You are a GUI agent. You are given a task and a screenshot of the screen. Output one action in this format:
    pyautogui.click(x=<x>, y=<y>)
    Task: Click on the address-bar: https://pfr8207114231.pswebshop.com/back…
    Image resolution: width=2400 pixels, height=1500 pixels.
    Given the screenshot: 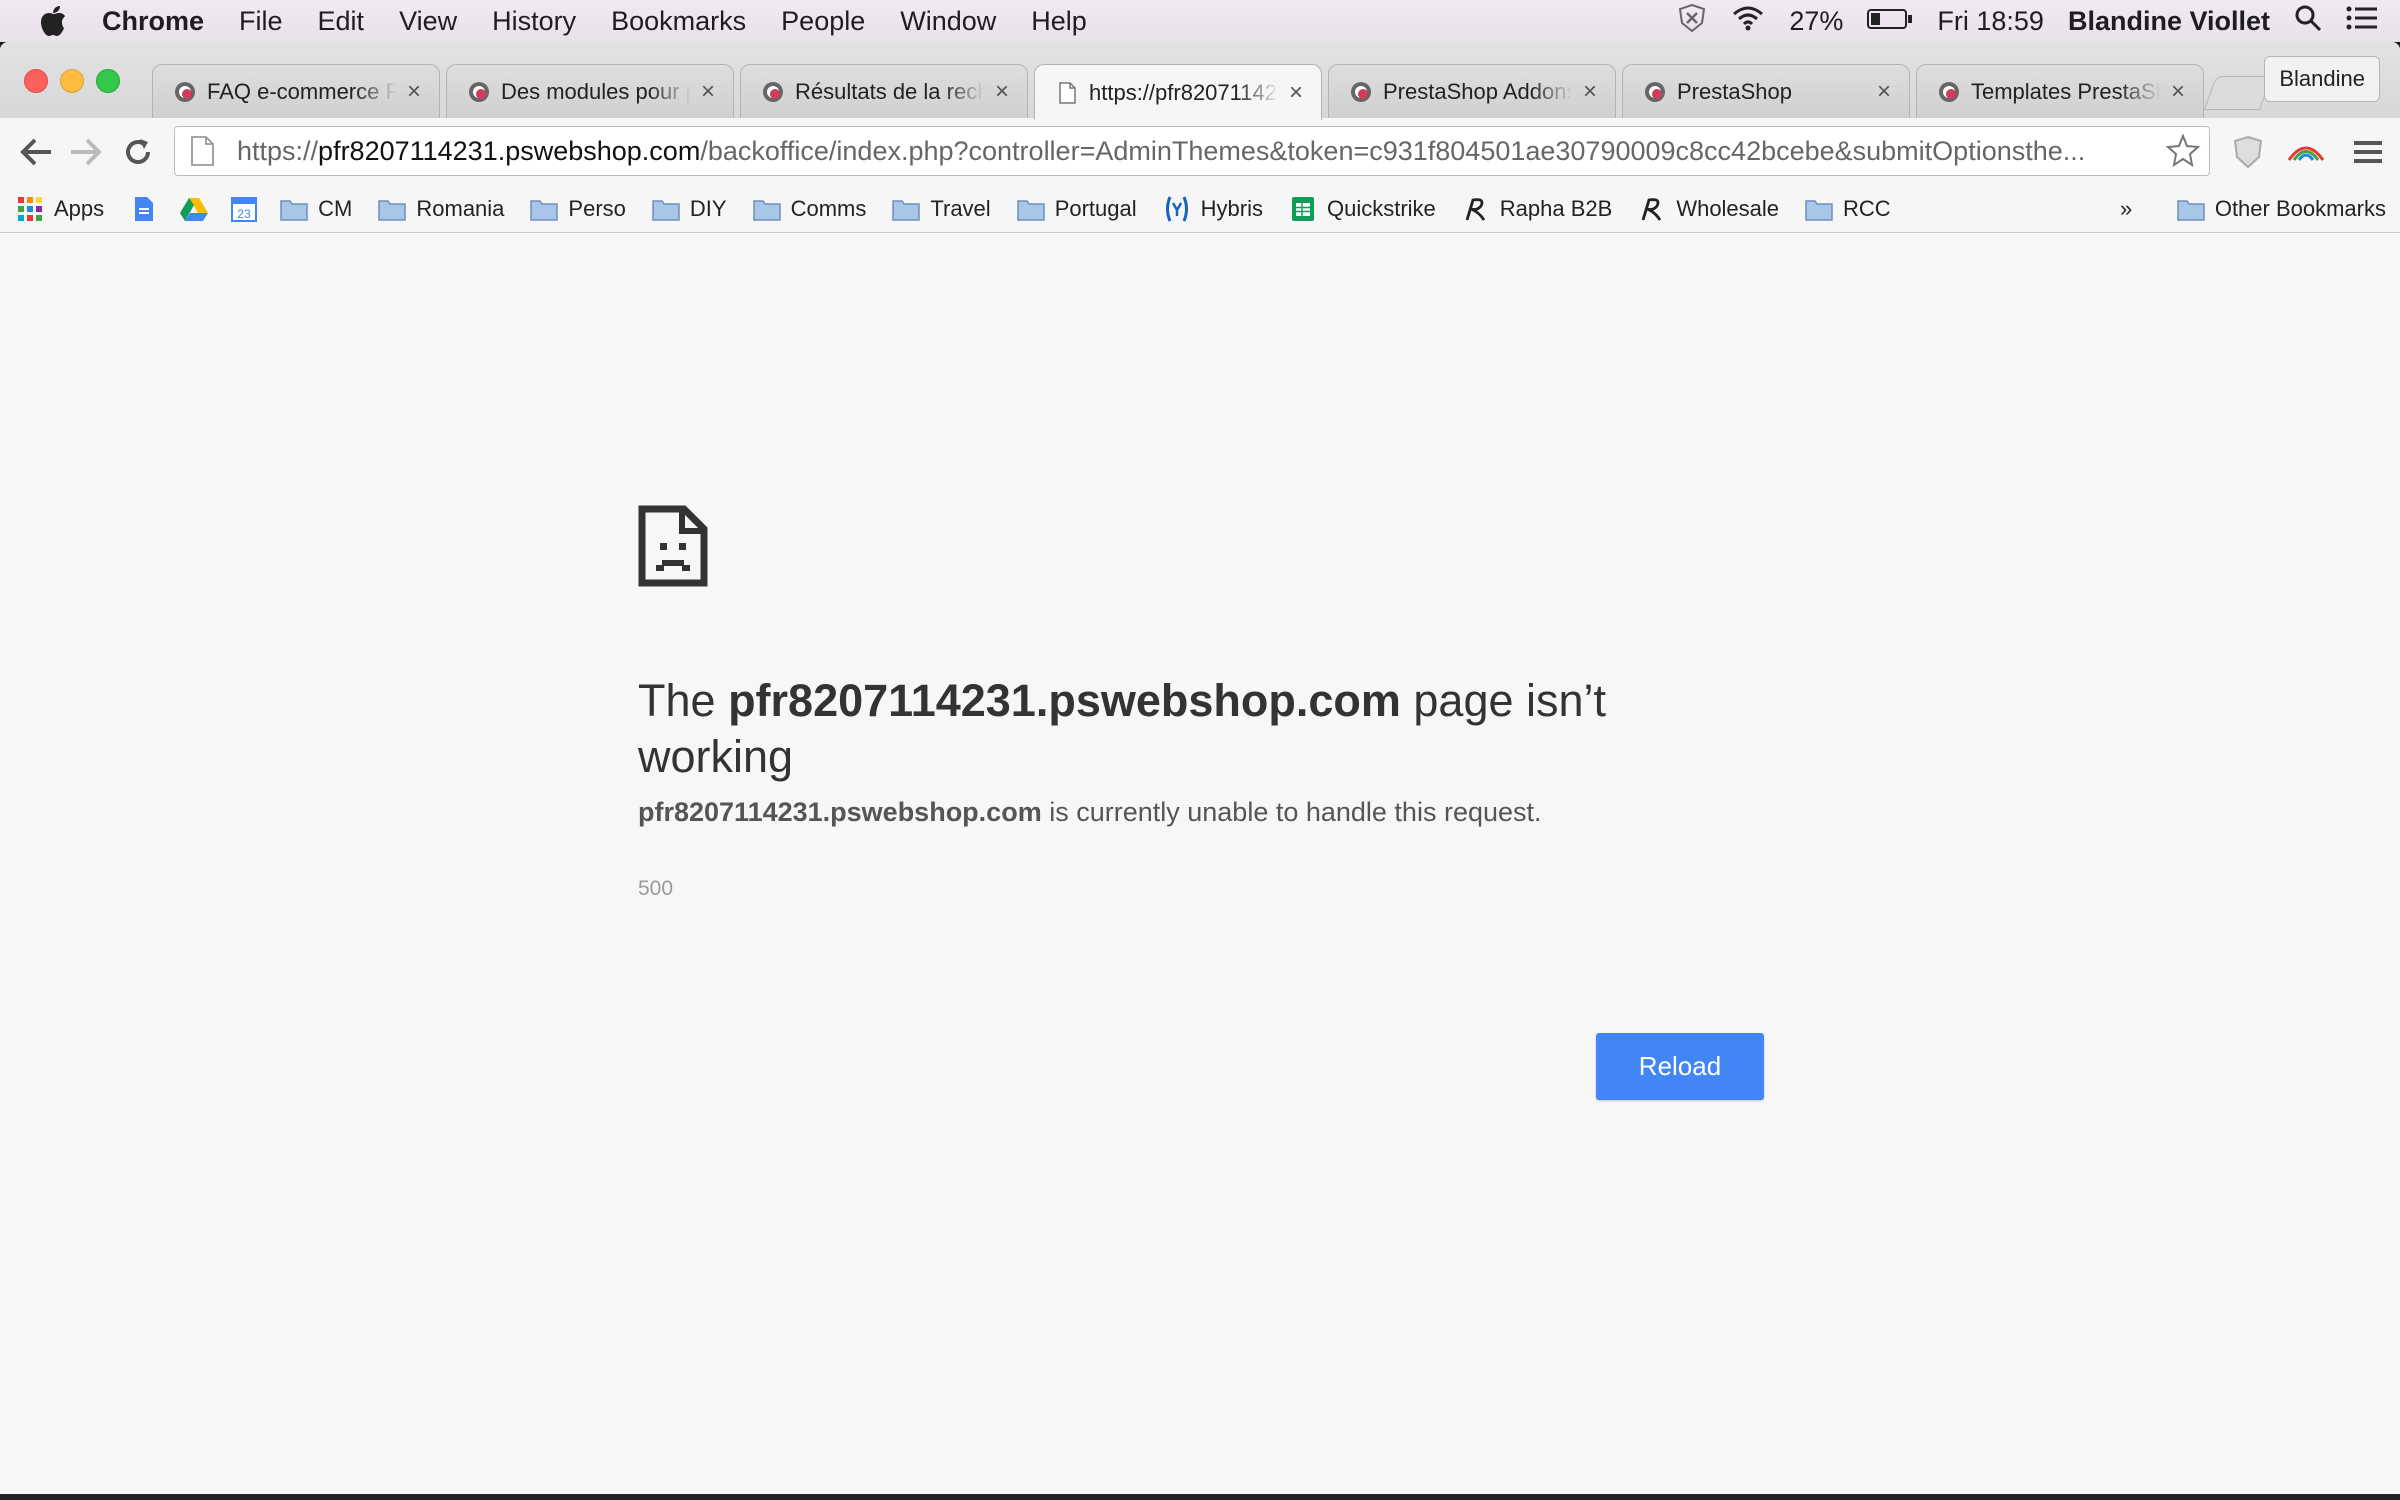 What is the action you would take?
    pyautogui.click(x=1192, y=151)
    